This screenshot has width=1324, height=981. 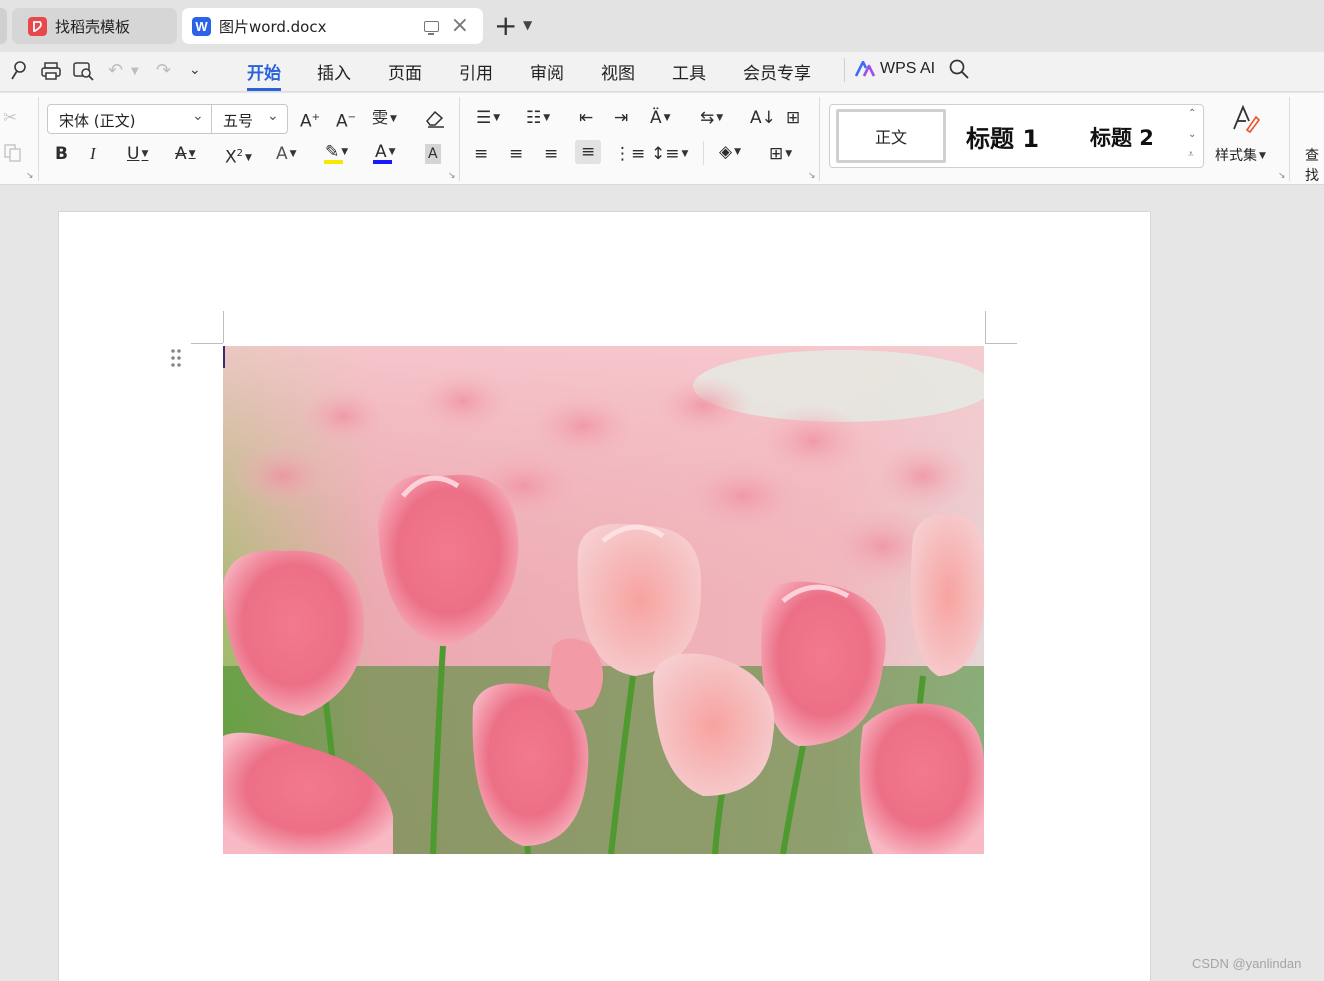 I want to click on close-icon: ×, so click(x=460, y=26).